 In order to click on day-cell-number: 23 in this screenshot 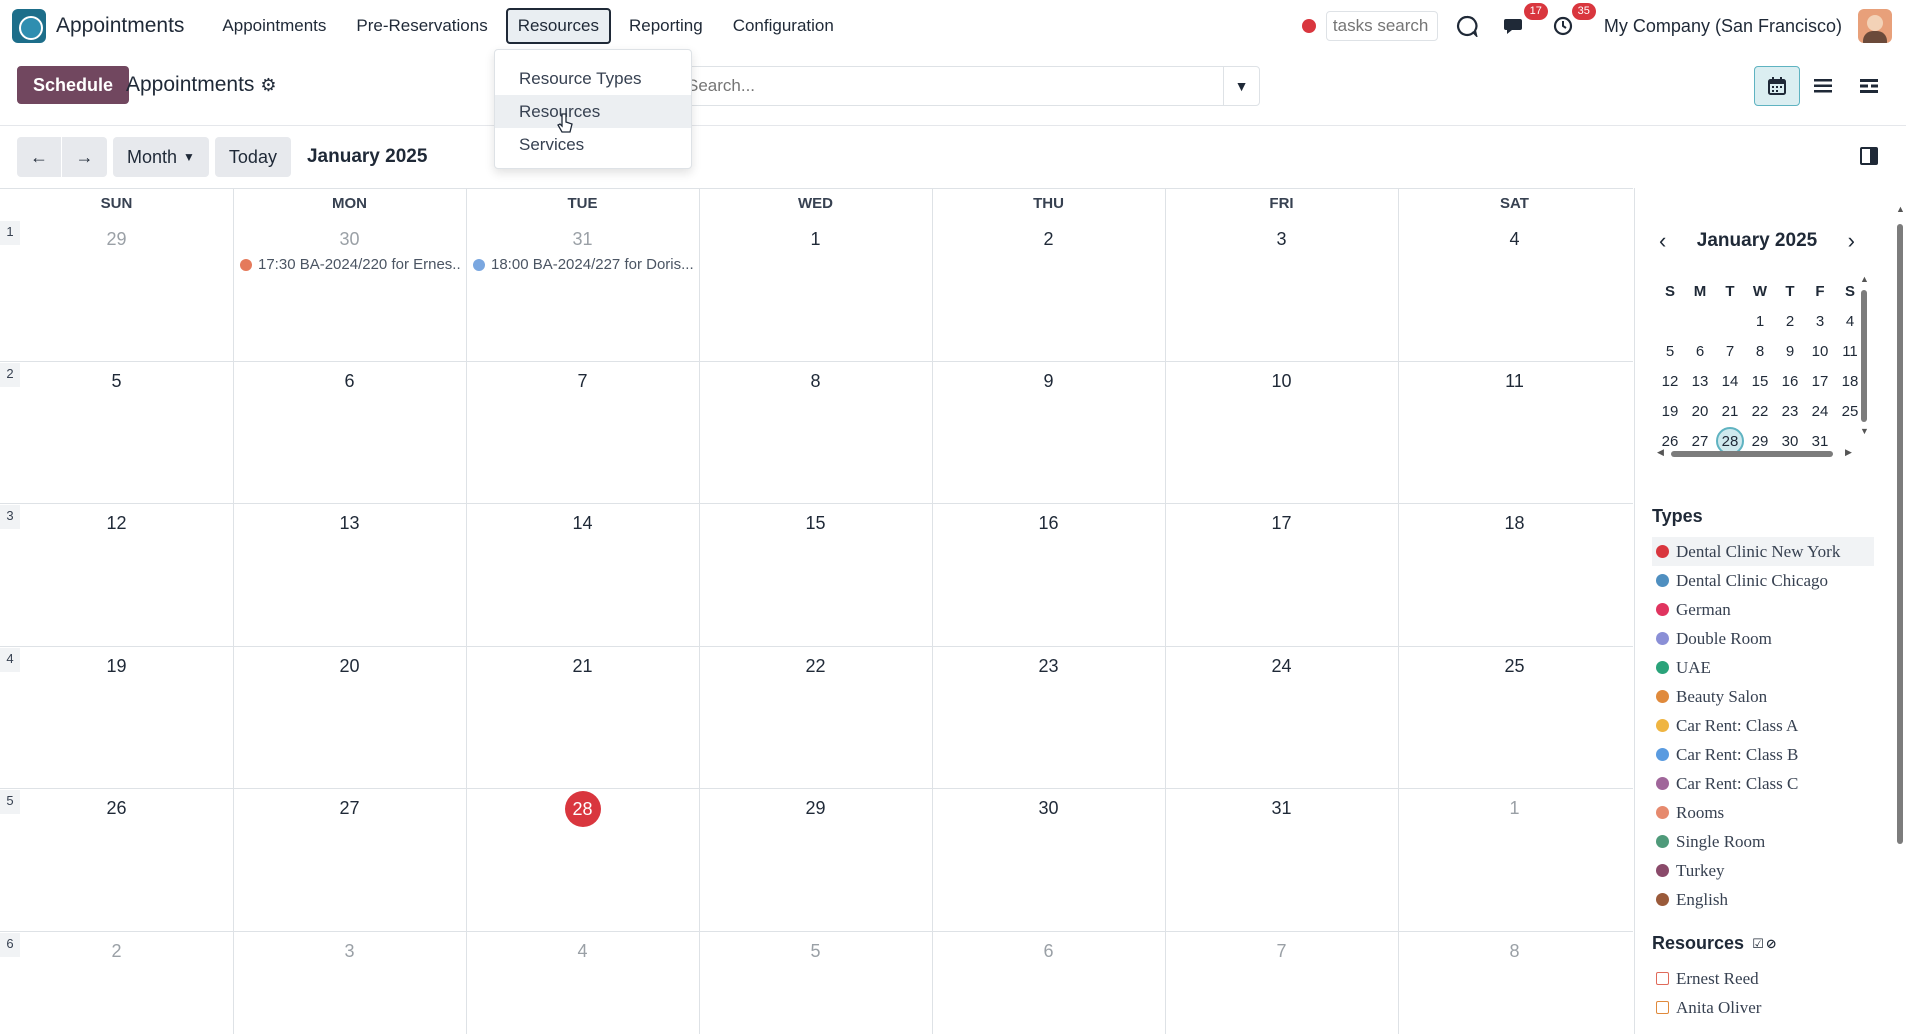, I will do `click(1048, 666)`.